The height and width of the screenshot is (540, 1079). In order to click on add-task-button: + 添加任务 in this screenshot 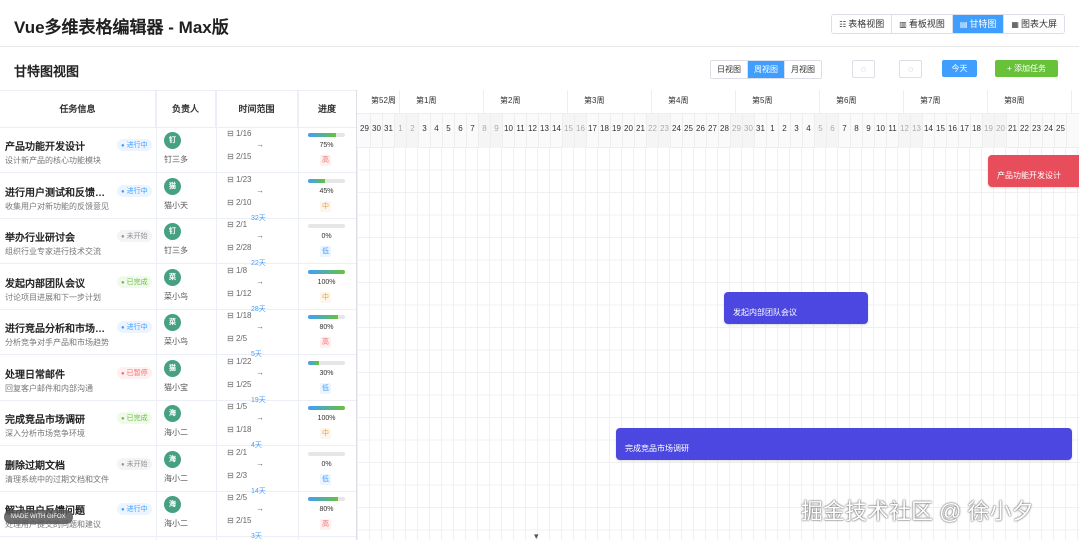, I will do `click(1026, 68)`.